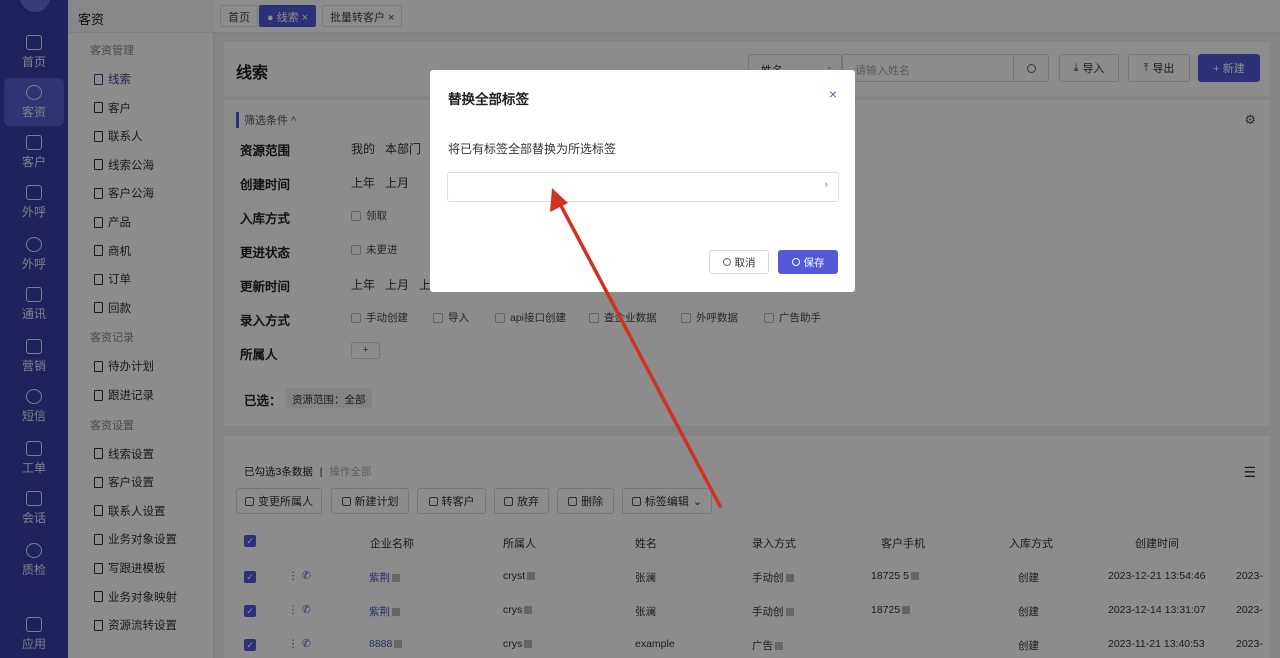 The image size is (1280, 658). I want to click on annotation-arrow, so click(636, 348).